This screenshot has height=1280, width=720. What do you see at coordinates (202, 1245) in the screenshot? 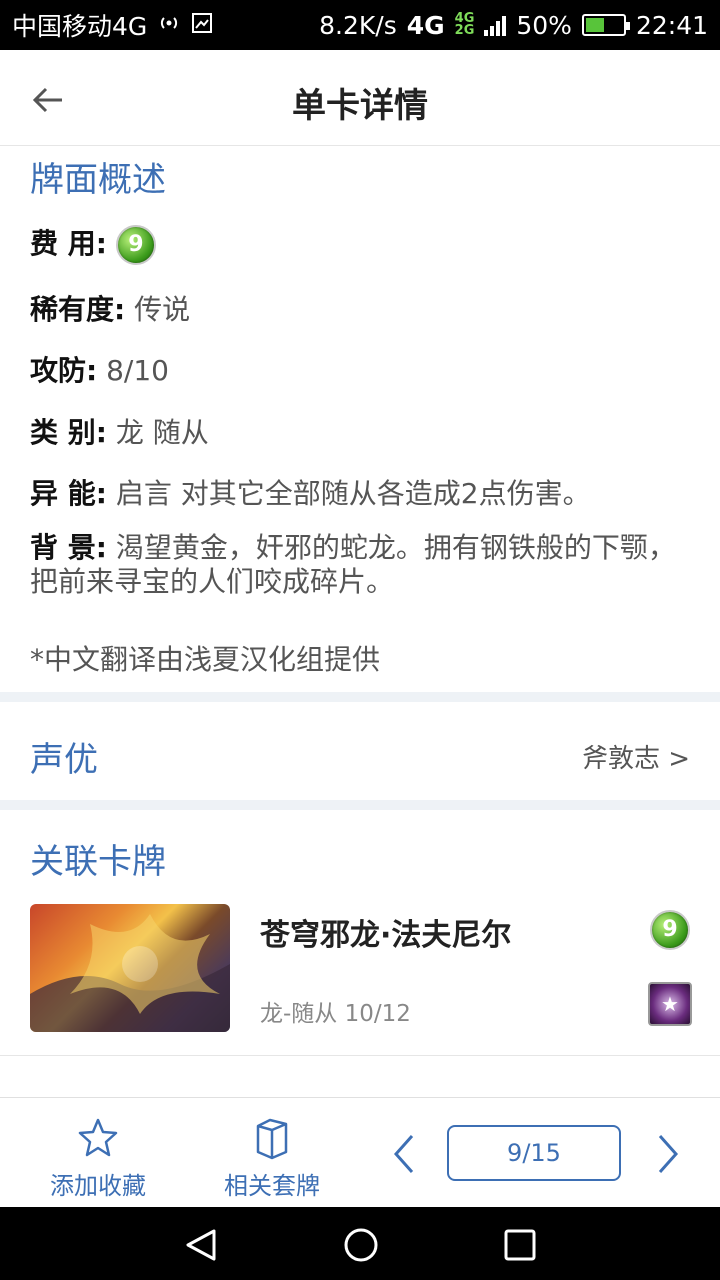
I see `nav-back-icon` at bounding box center [202, 1245].